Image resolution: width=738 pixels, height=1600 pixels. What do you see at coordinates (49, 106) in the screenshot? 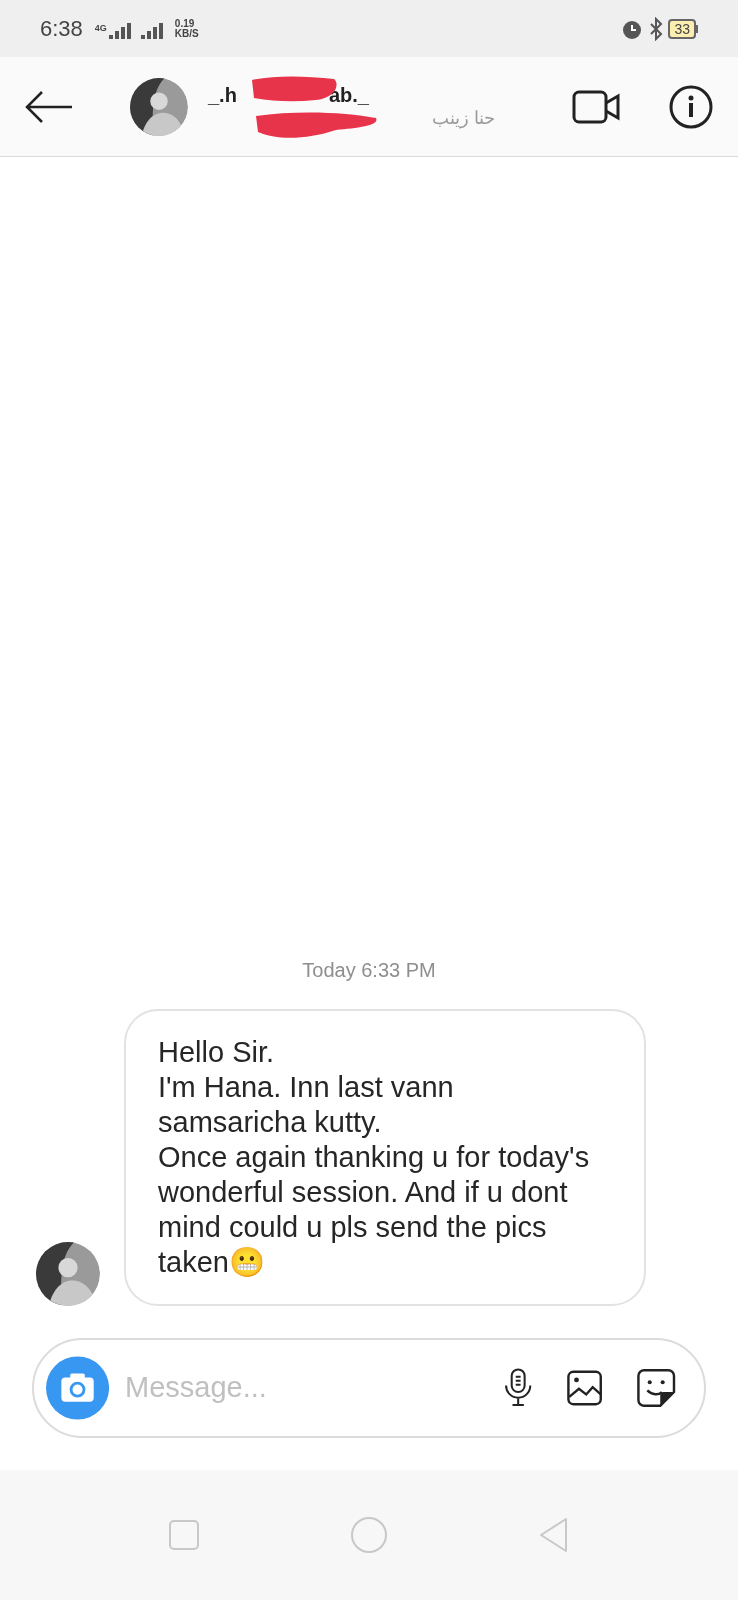
I see `back-icon` at bounding box center [49, 106].